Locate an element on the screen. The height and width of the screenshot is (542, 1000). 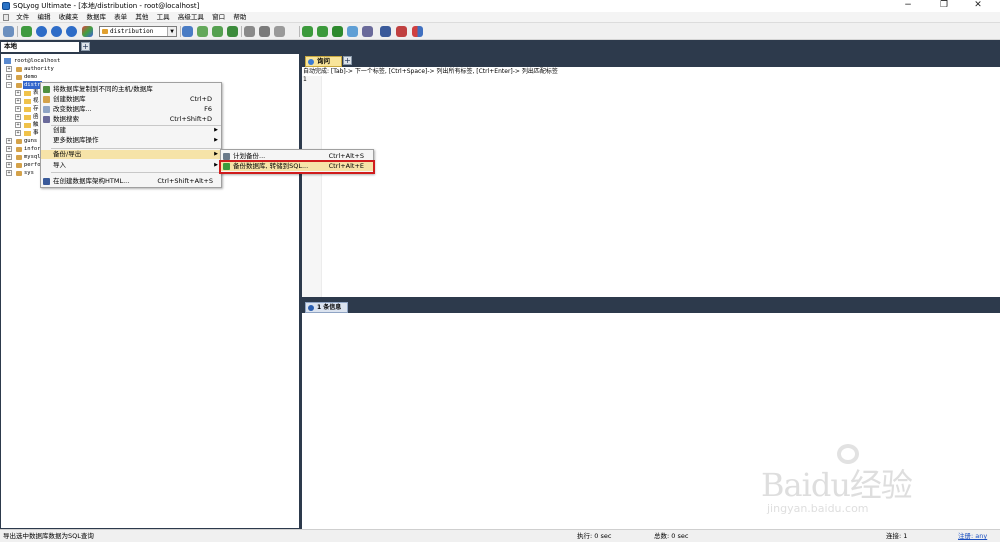
tab-messages: 1 条信息 is located at coordinates (326, 307).